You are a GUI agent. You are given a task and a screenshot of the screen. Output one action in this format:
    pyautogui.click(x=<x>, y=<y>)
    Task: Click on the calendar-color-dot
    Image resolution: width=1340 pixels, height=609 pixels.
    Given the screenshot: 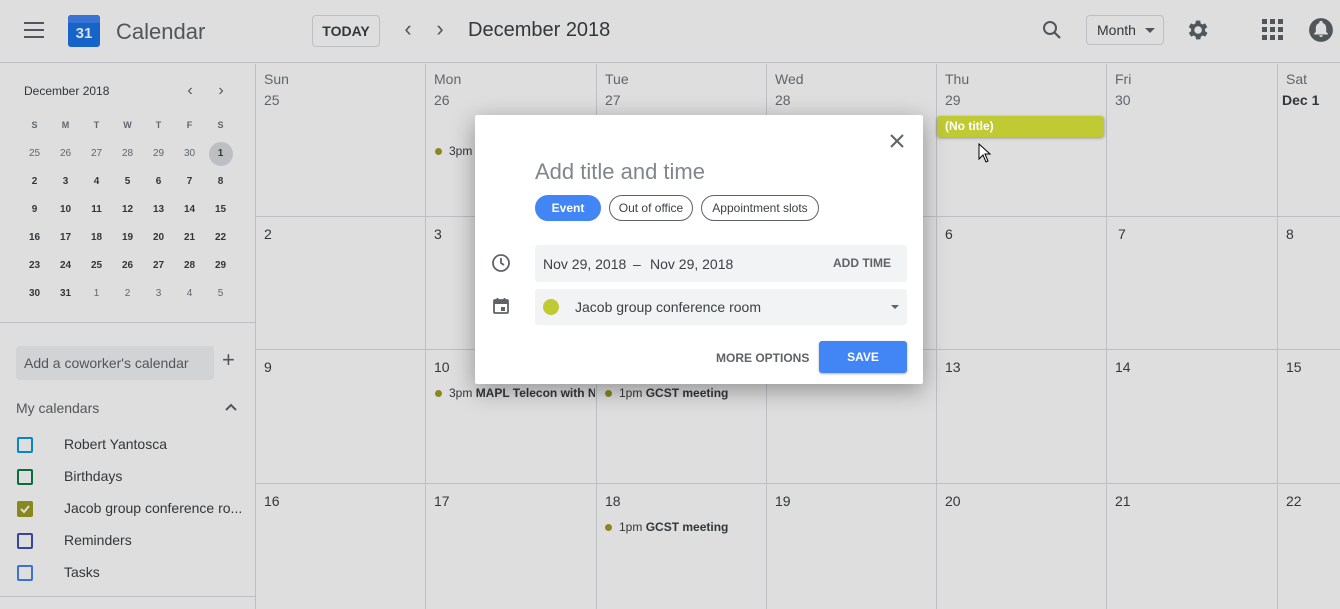 What is the action you would take?
    pyautogui.click(x=551, y=307)
    